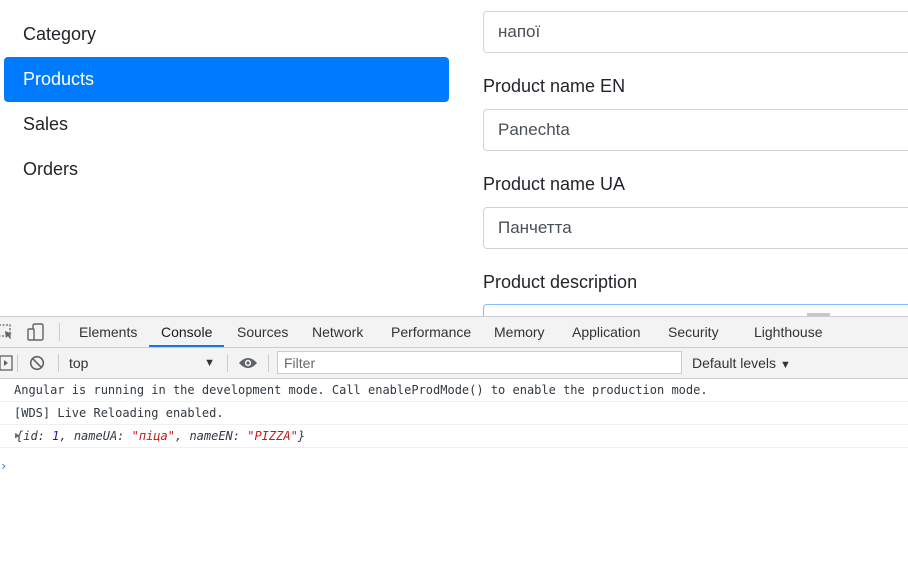 This screenshot has width=908, height=562. What do you see at coordinates (6, 365) in the screenshot?
I see `sidebar-toggle-icon` at bounding box center [6, 365].